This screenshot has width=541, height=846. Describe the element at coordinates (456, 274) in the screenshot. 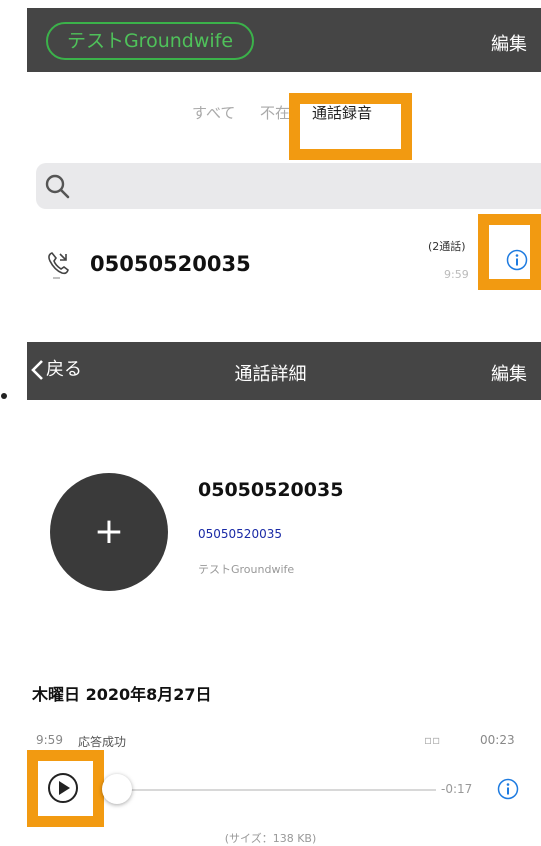

I see `call-time: 9:59` at that location.